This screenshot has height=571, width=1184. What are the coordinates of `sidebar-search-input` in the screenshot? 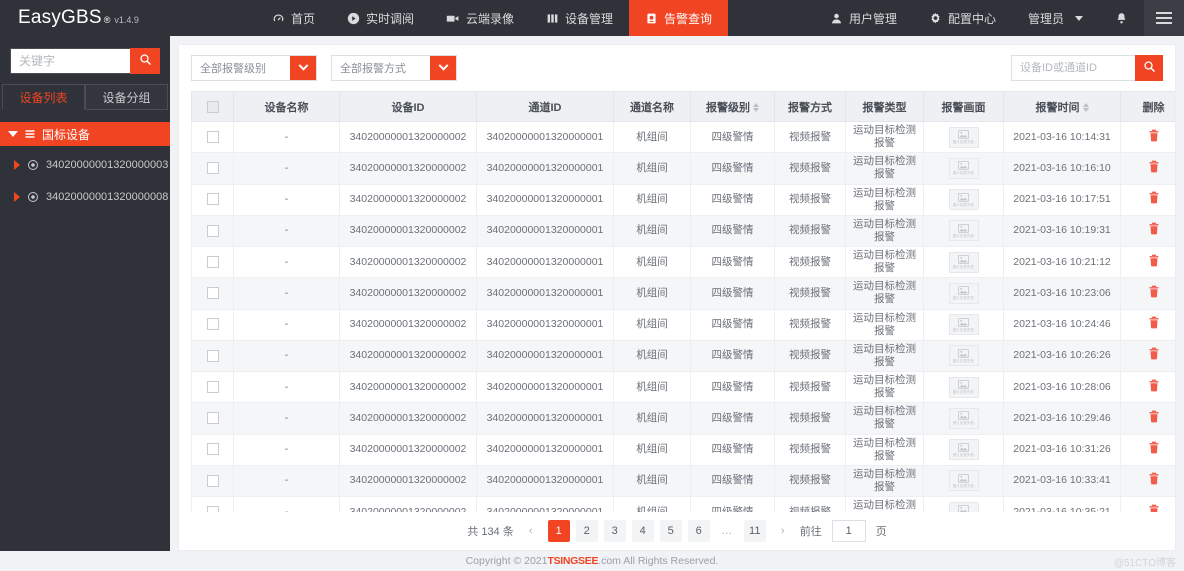 It's located at (70, 61).